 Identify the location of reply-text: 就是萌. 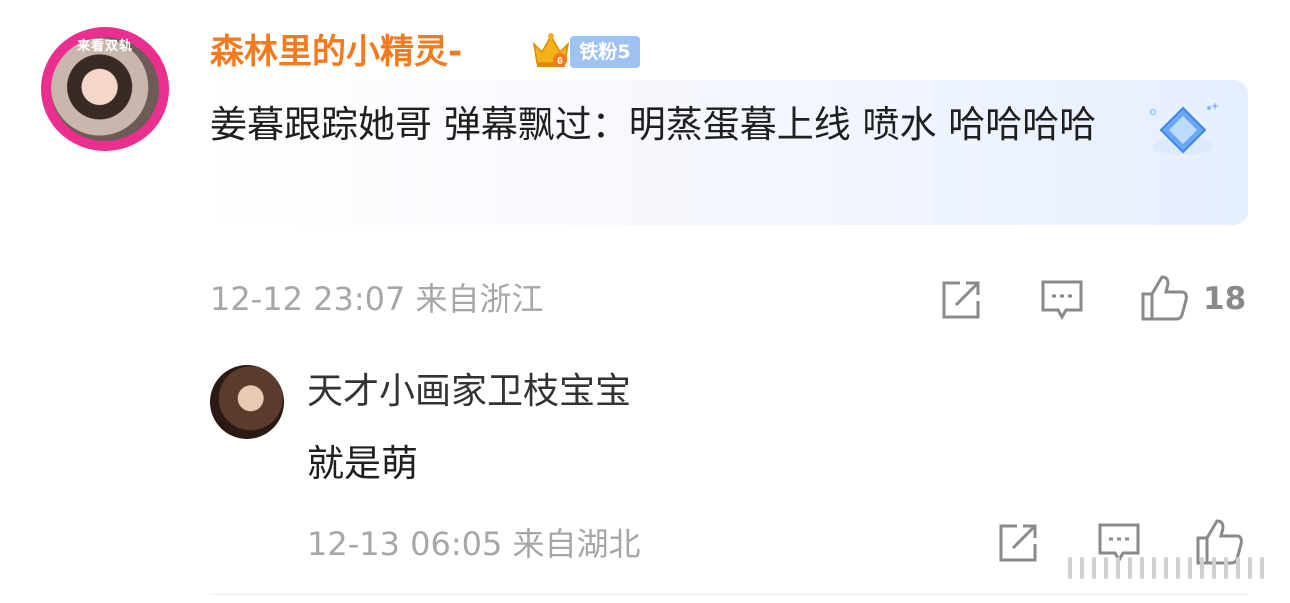
(362, 463).